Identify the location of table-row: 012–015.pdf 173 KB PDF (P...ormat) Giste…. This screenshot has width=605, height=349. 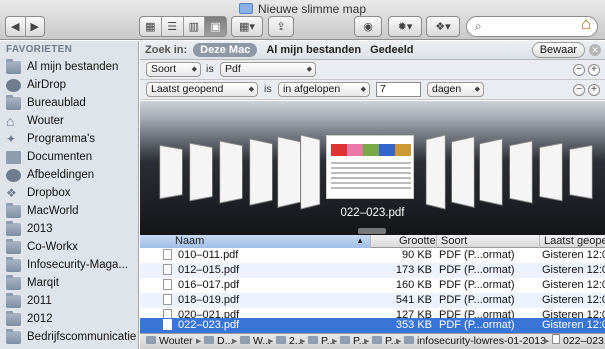
(372, 270).